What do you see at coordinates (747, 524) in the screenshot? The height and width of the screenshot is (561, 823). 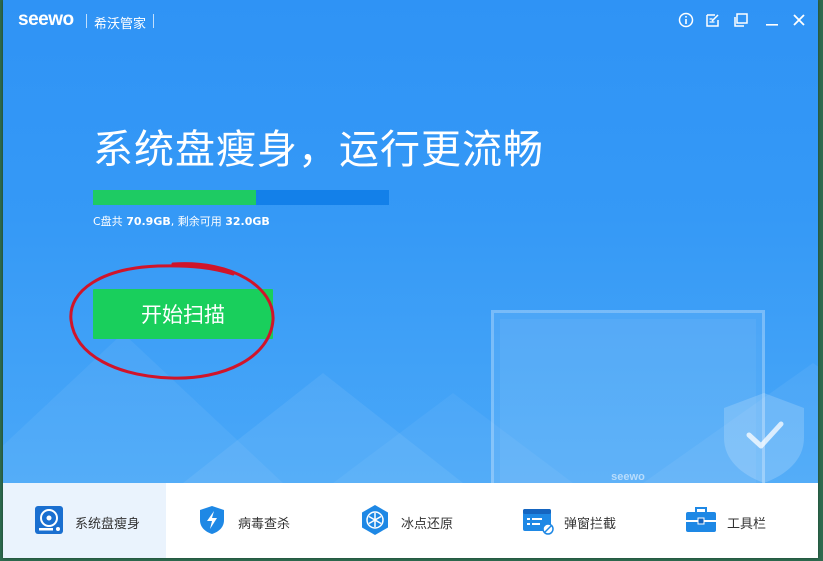 I see `tab-label: 工具栏` at bounding box center [747, 524].